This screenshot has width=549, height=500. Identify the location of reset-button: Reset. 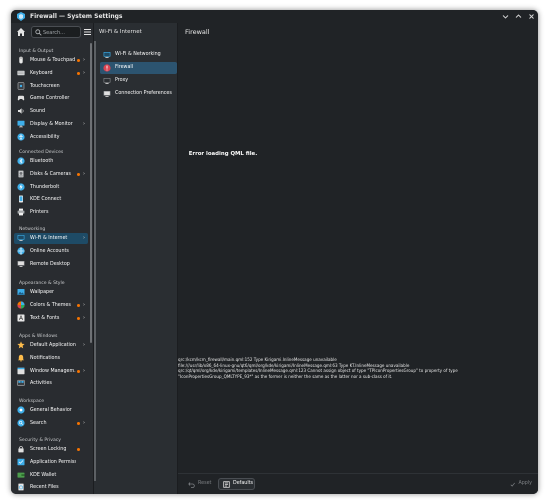
(199, 484).